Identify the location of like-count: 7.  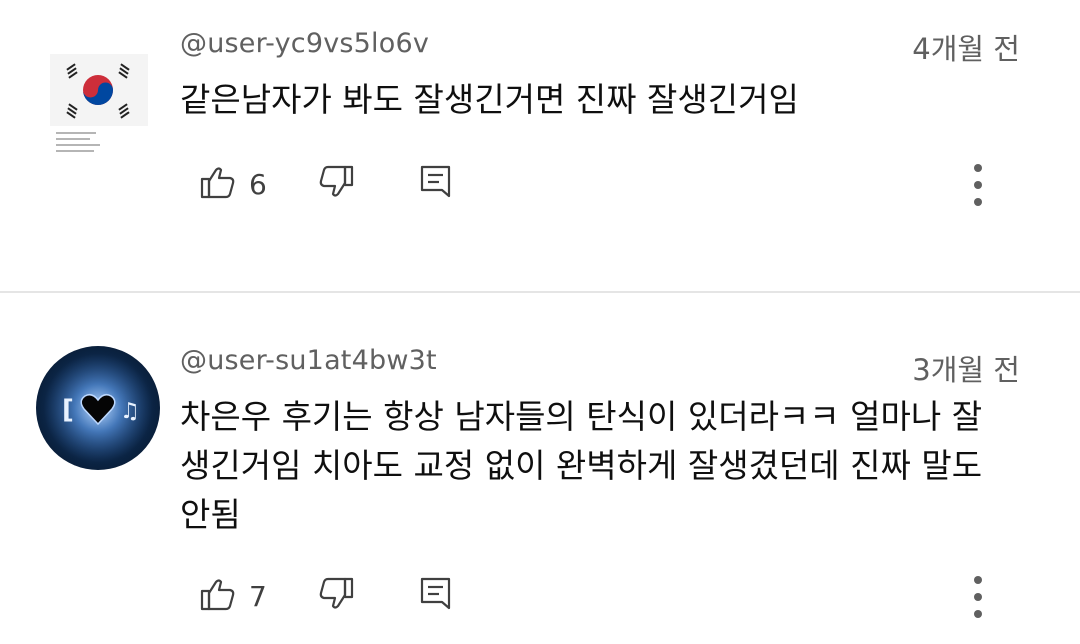
(258, 596).